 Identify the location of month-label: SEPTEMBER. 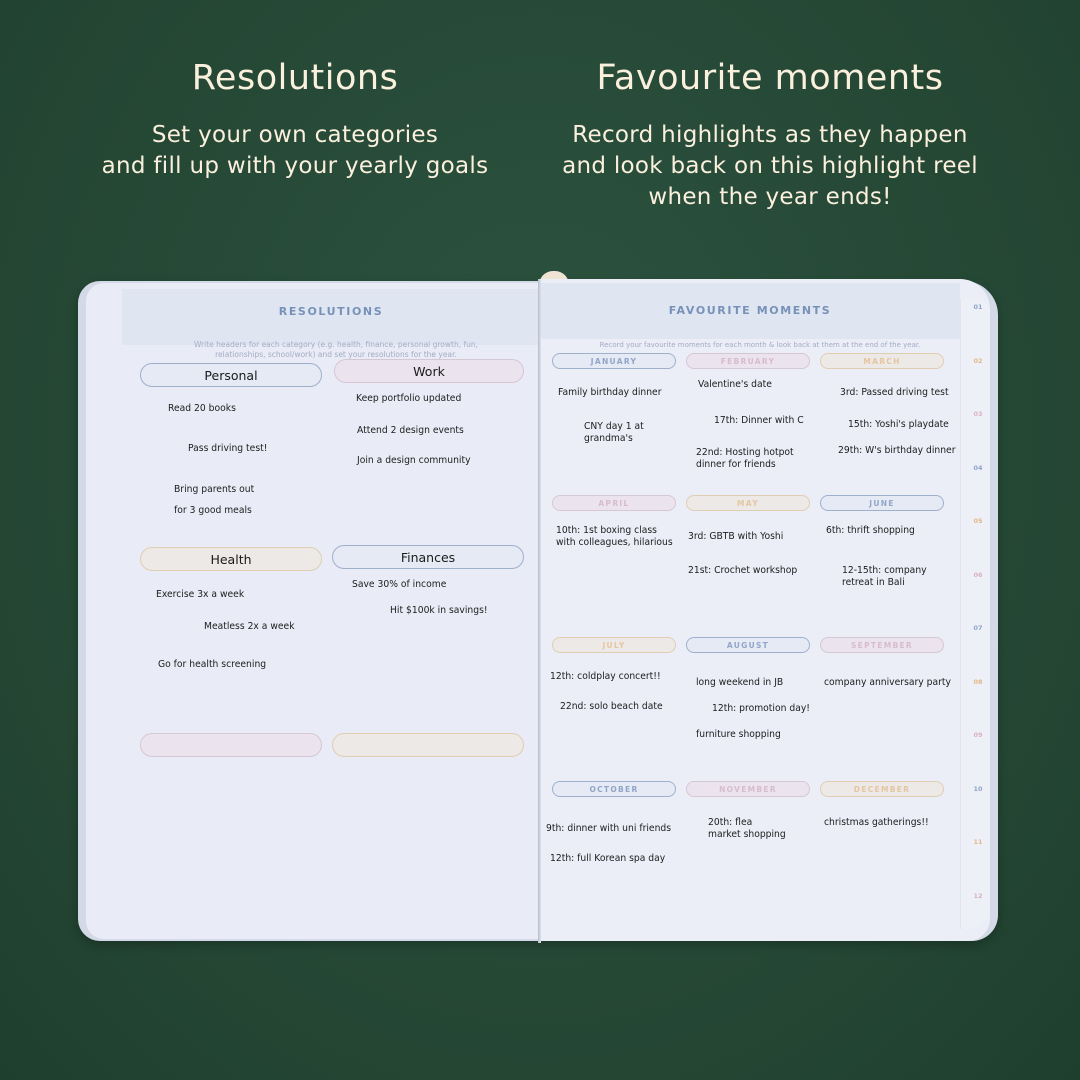
(882, 645).